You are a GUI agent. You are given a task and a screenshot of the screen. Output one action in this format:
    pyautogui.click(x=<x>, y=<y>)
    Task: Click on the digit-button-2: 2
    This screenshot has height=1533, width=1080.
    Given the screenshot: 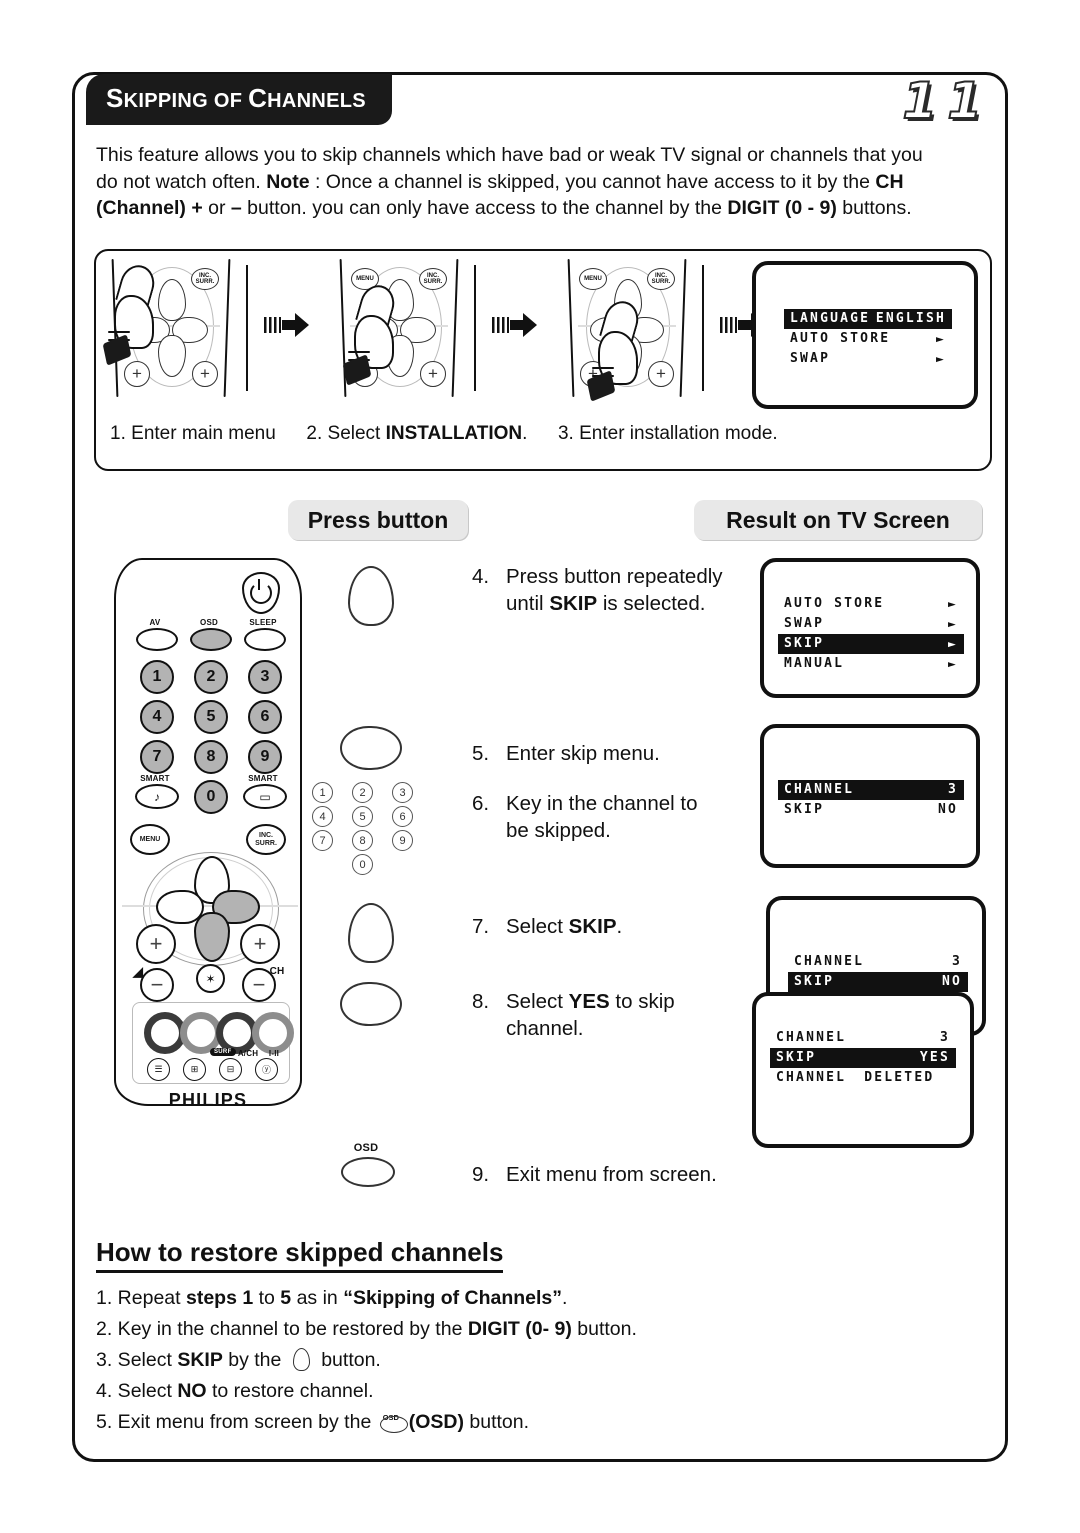 What is the action you would take?
    pyautogui.click(x=211, y=677)
    